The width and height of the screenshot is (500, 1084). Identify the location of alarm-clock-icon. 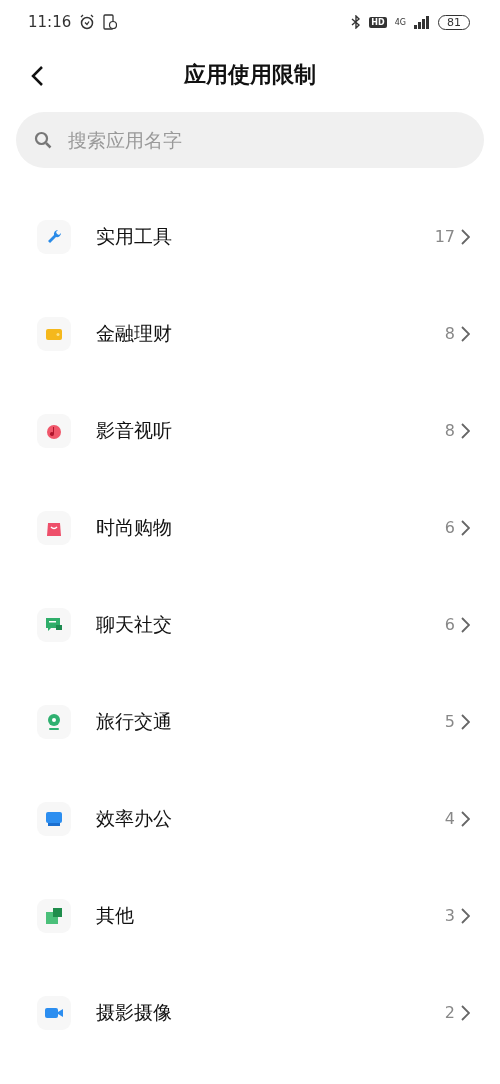
(87, 22).